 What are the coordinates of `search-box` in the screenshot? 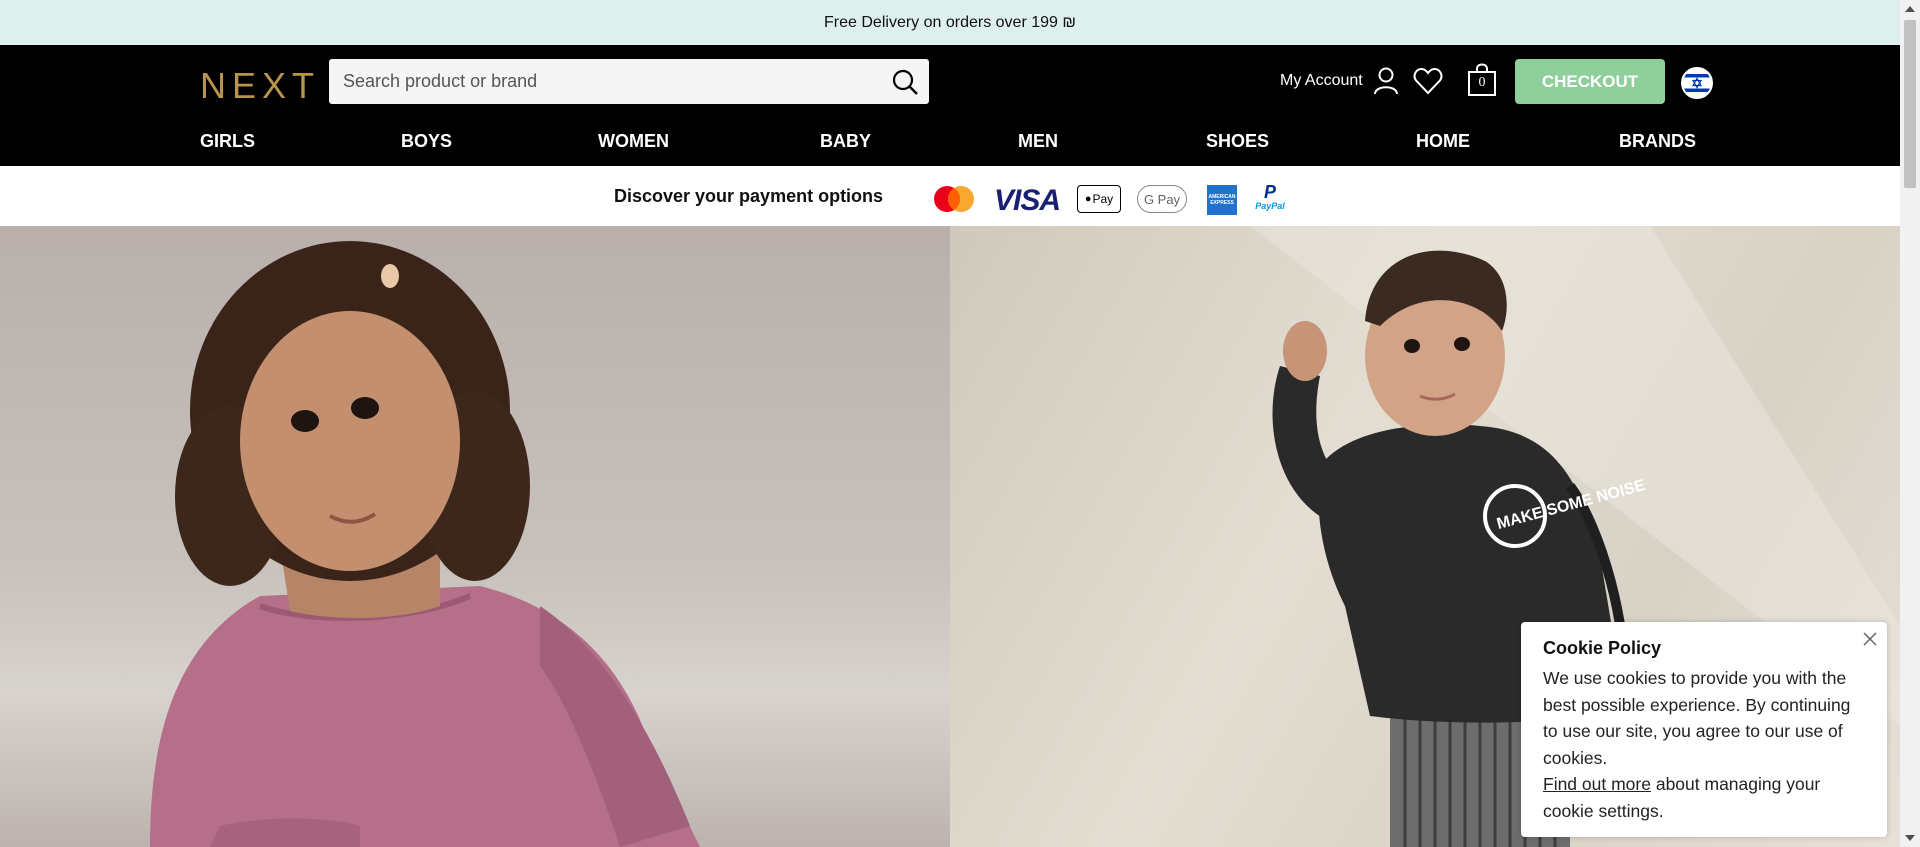 It's located at (629, 81).